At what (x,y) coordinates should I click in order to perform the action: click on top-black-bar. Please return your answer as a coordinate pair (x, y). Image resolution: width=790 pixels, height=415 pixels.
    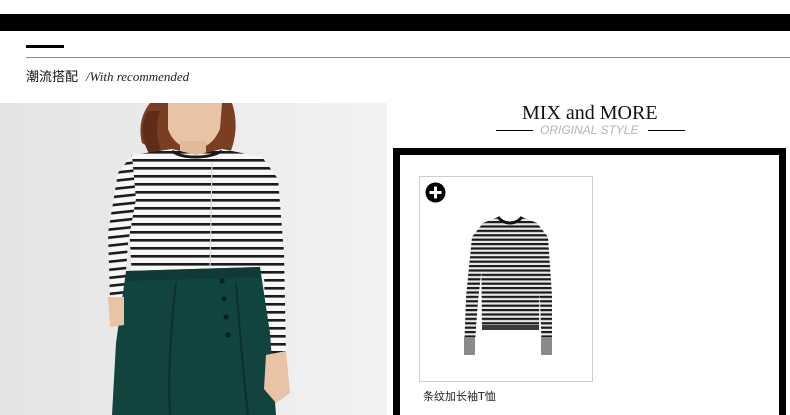
    Looking at the image, I should click on (395, 22).